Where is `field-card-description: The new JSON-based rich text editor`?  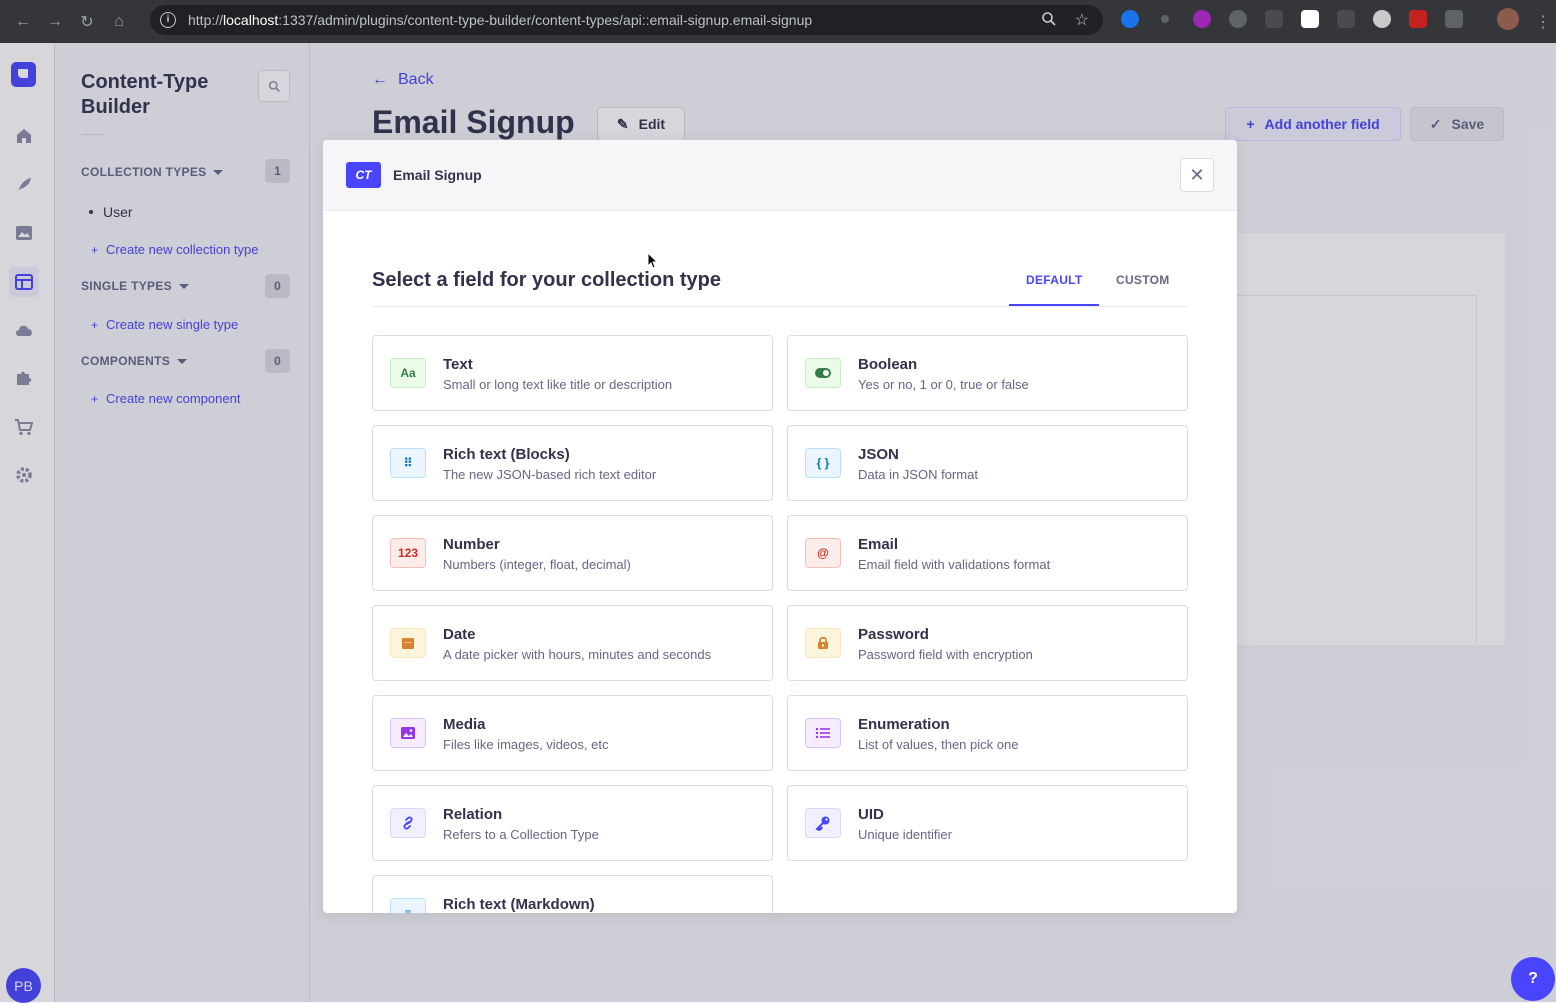 field-card-description: The new JSON-based rich text editor is located at coordinates (550, 474).